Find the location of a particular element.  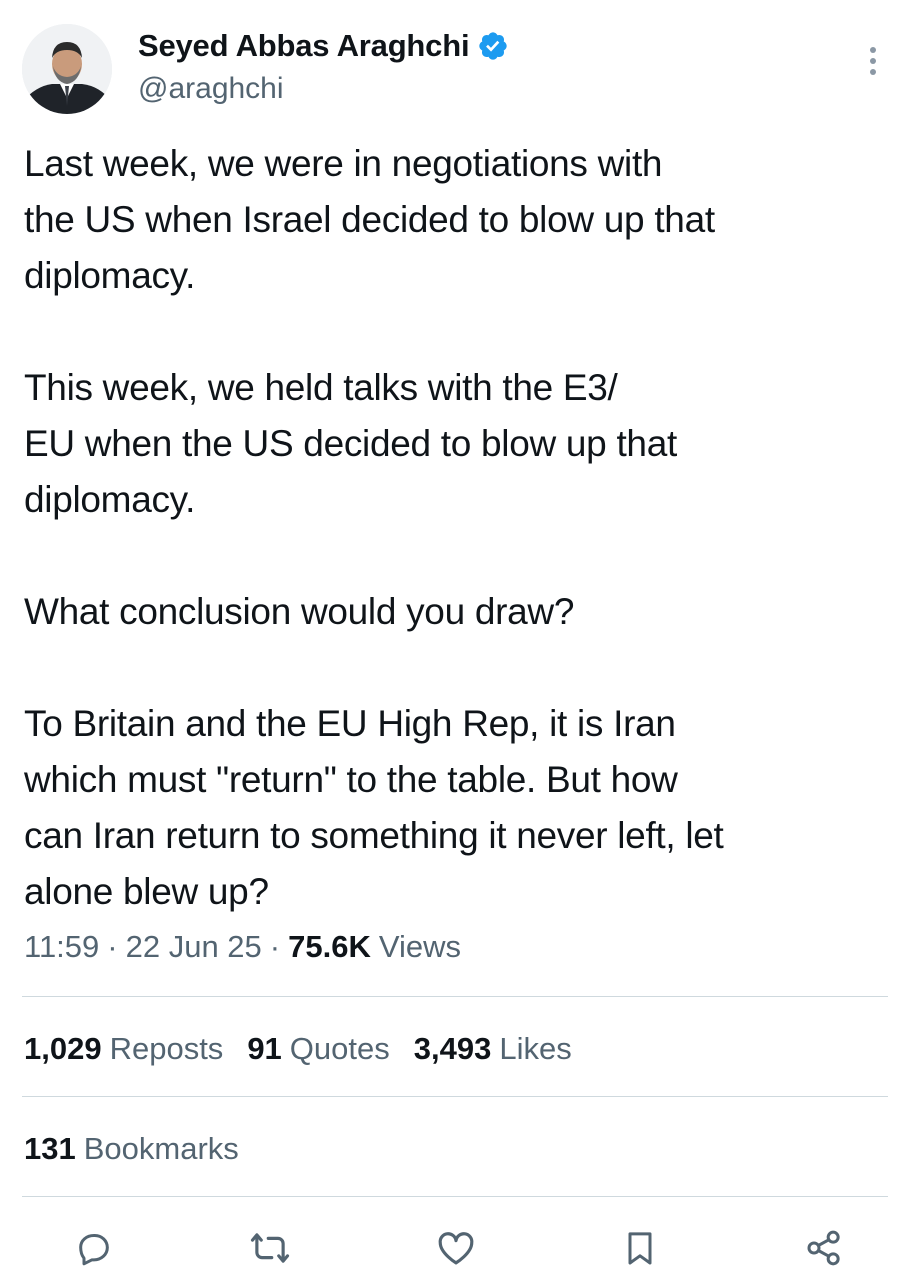

reposts-label: Reposts is located at coordinates (166, 1048).